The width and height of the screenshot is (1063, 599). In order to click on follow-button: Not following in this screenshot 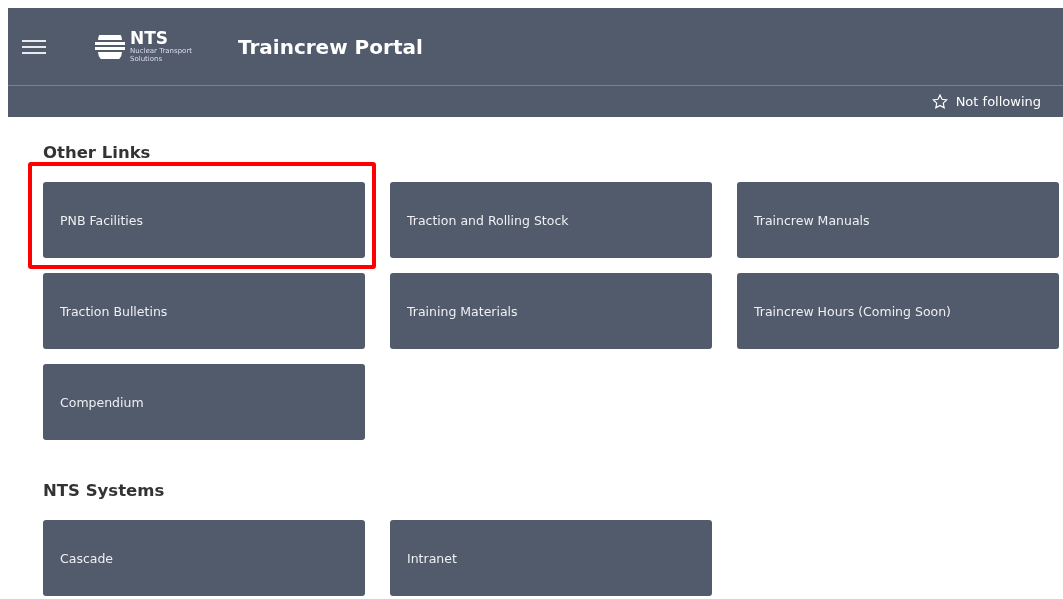, I will do `click(986, 101)`.